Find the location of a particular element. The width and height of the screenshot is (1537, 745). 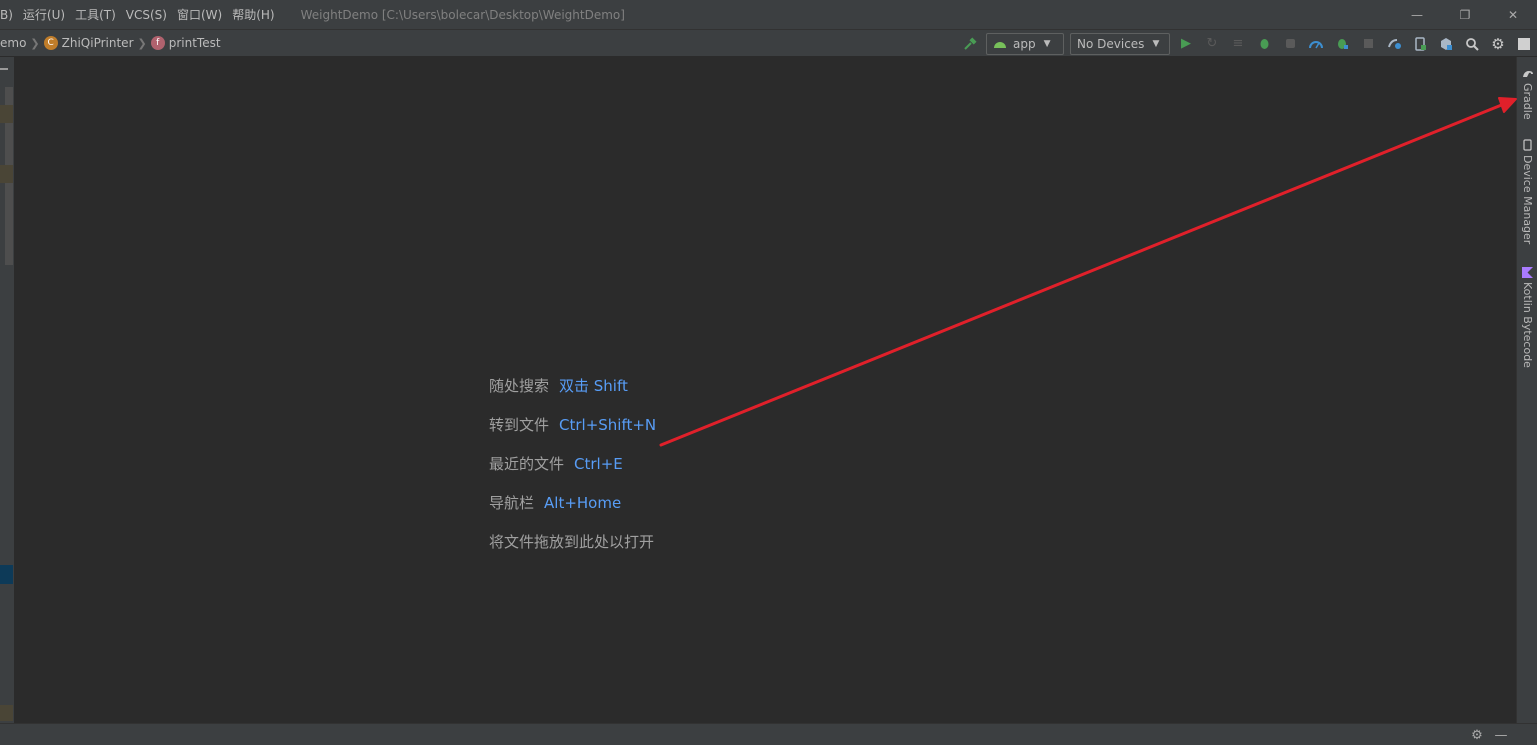

breadcrumb-project: emo is located at coordinates (13, 43).